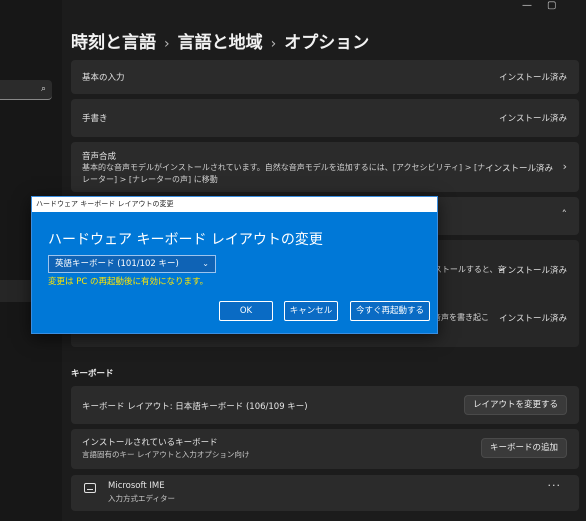 Image resolution: width=586 pixels, height=521 pixels. Describe the element at coordinates (185, 240) in the screenshot. I see `dialog-heading: ハードウェア キーボード レイアウトの変更` at that location.